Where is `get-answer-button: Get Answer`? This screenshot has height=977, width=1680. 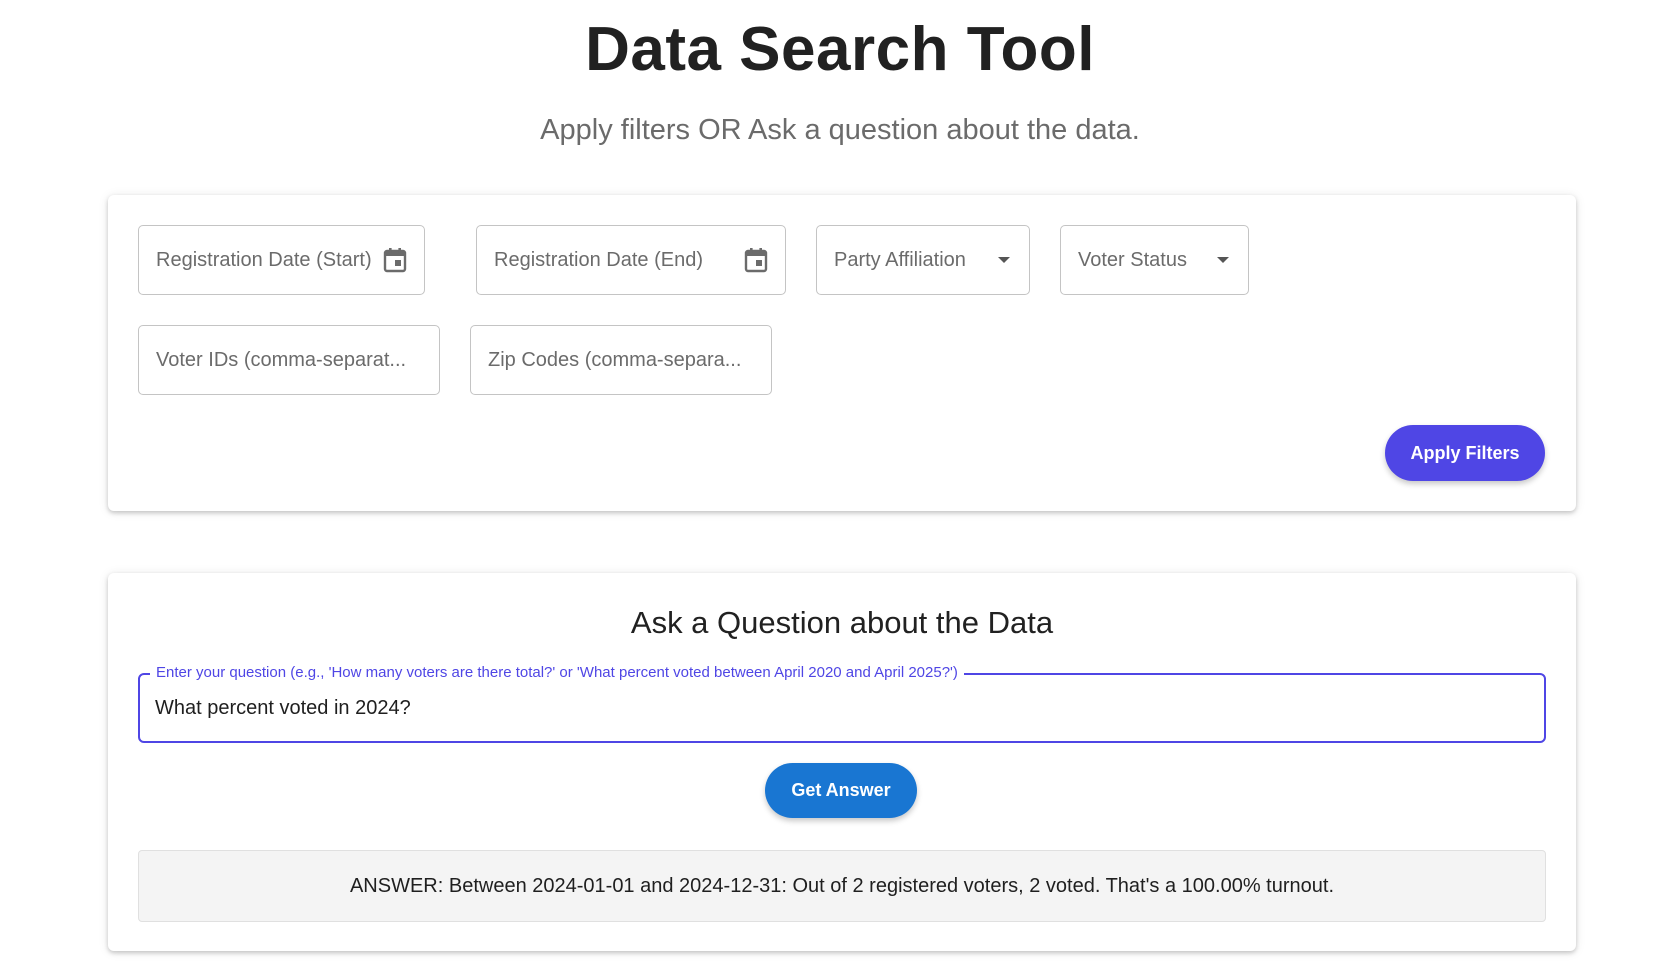
get-answer-button: Get Answer is located at coordinates (841, 790).